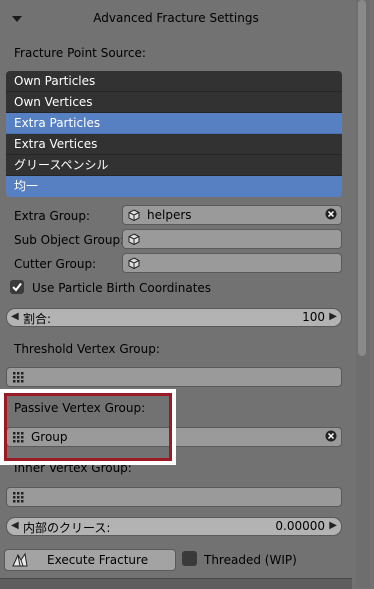  What do you see at coordinates (174, 123) in the screenshot?
I see `list-item-extra-particles: Extra Particles` at bounding box center [174, 123].